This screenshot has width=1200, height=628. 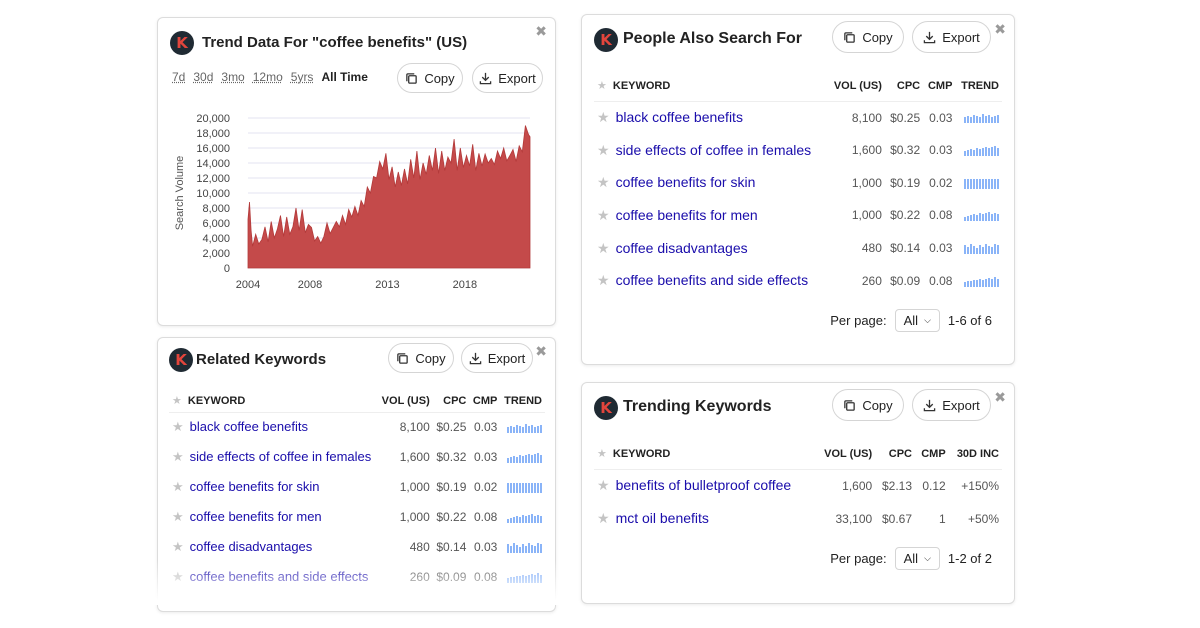 What do you see at coordinates (929, 37) in the screenshot?
I see `download-icon` at bounding box center [929, 37].